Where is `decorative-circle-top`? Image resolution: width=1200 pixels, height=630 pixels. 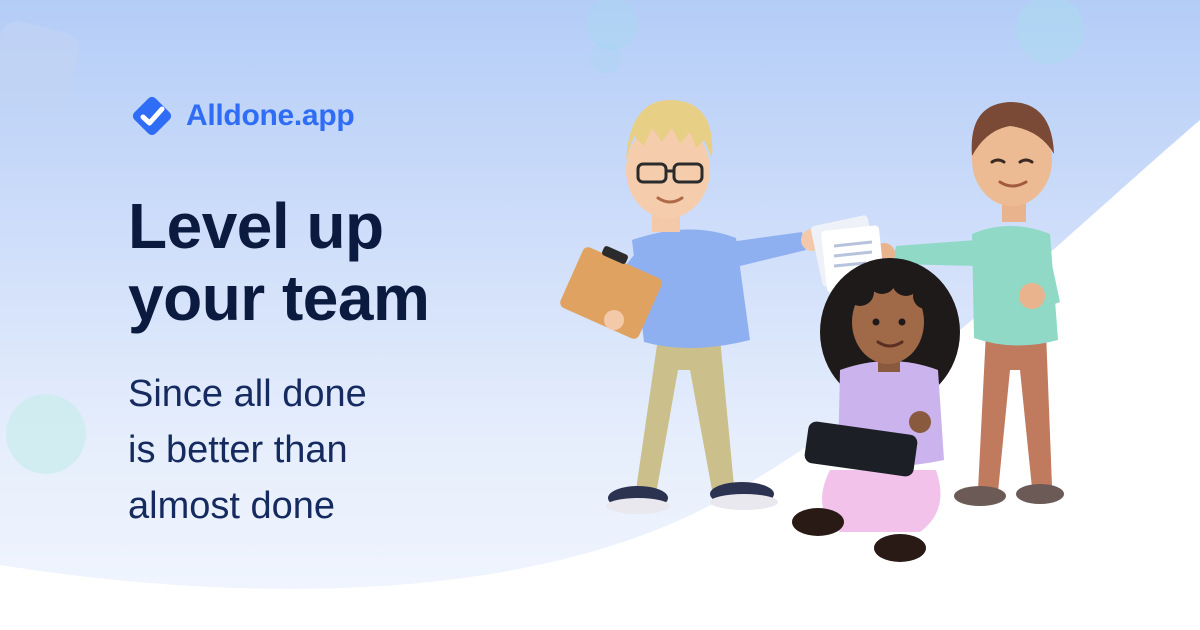
decorative-circle-top is located at coordinates (612, 25).